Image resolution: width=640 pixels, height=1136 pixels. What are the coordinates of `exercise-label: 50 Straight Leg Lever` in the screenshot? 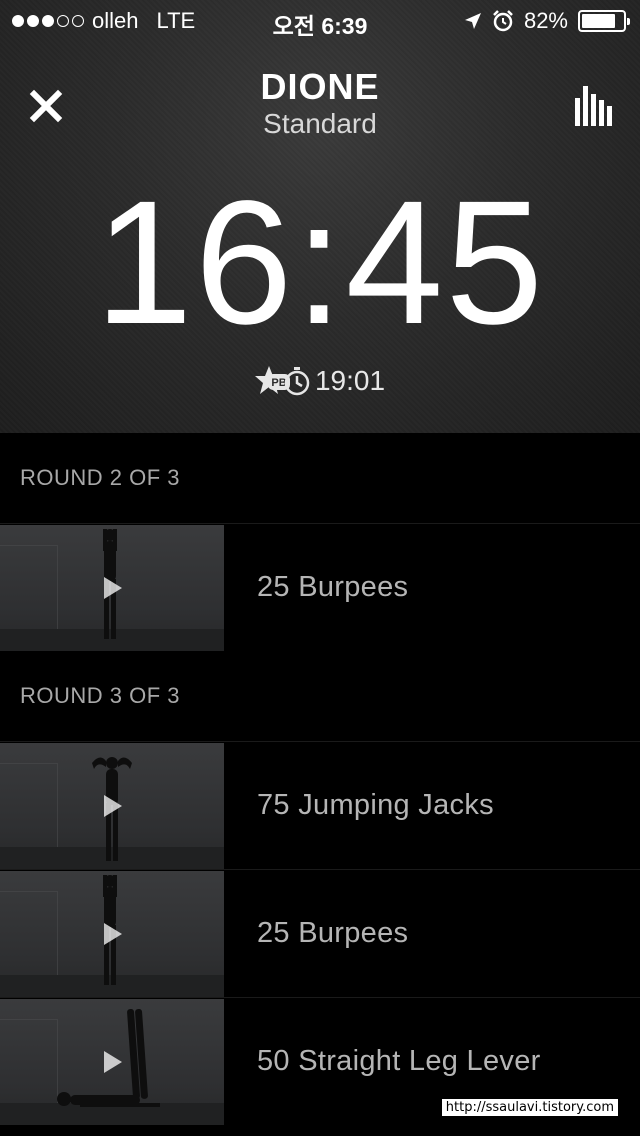 It's located at (399, 1061).